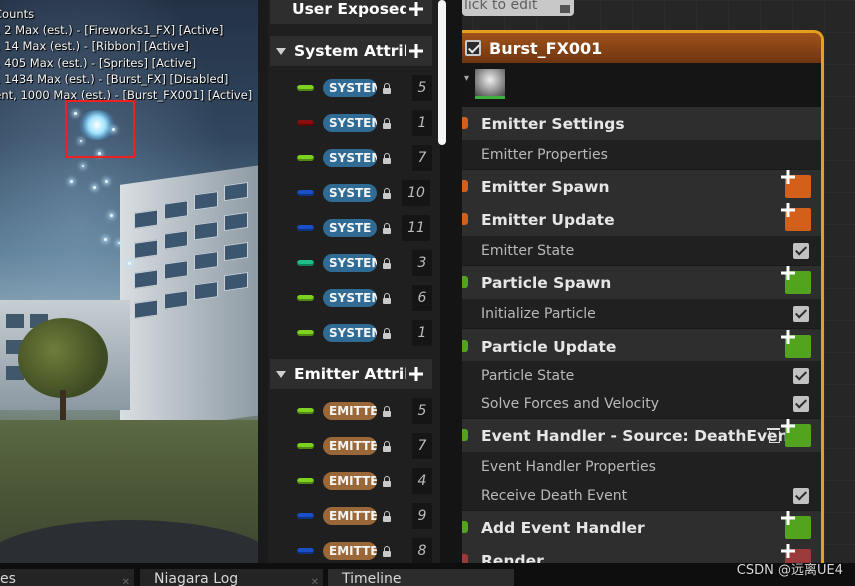  I want to click on stack-item: Solve Forces and Velocity, so click(641, 404).